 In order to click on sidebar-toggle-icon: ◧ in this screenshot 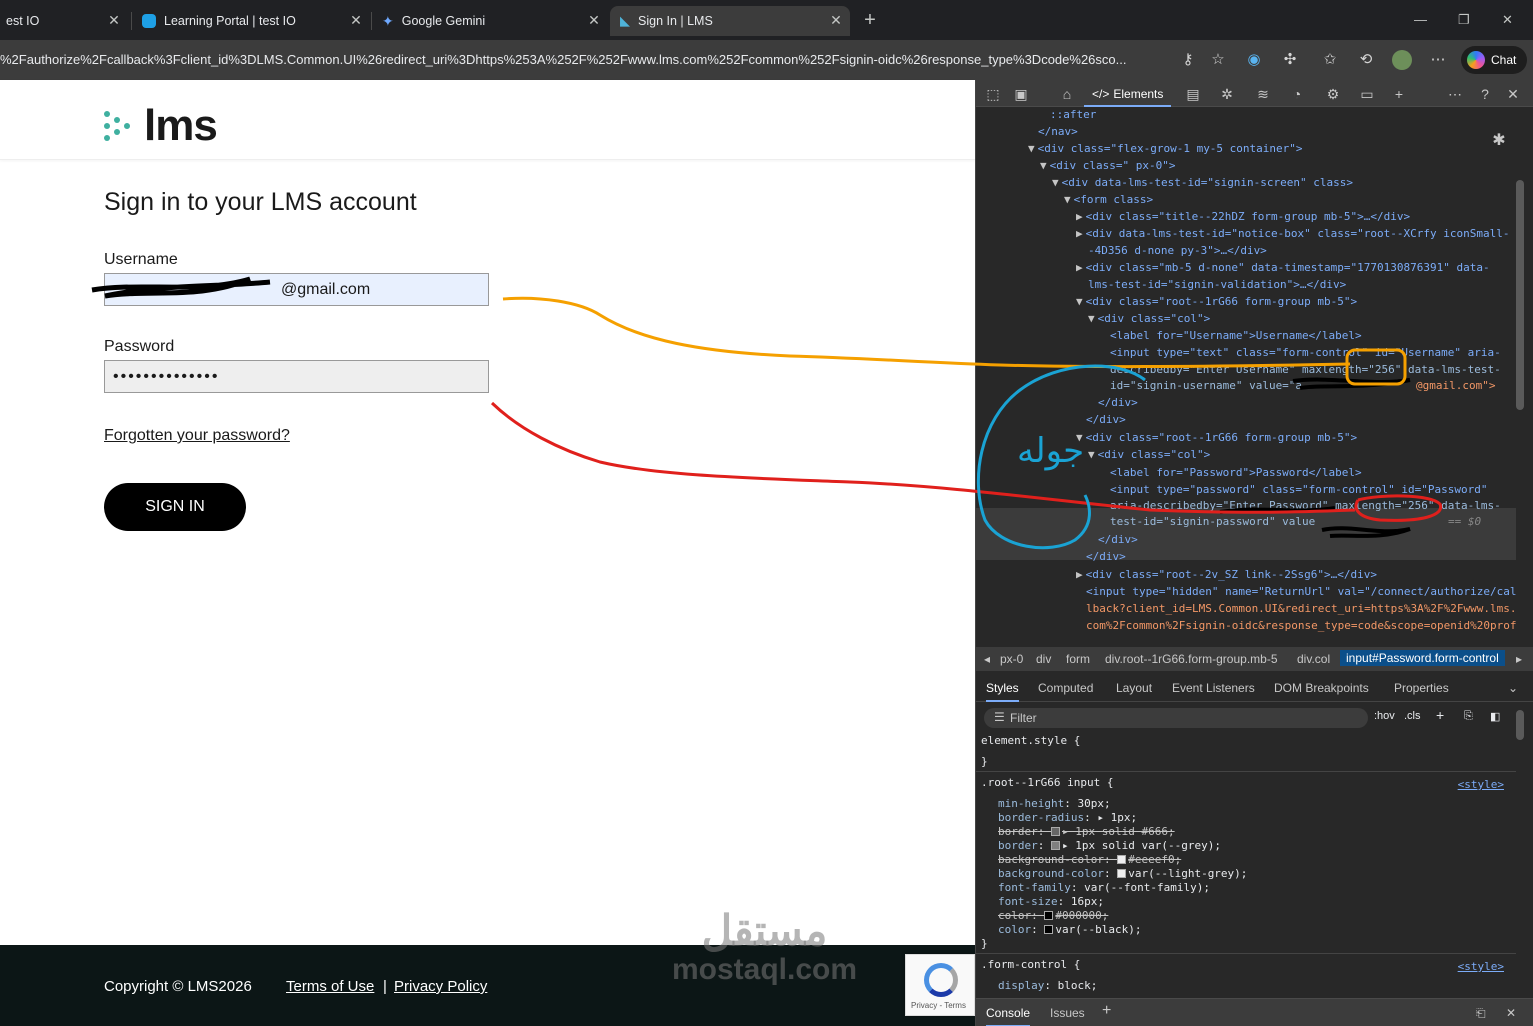, I will do `click(1495, 716)`.